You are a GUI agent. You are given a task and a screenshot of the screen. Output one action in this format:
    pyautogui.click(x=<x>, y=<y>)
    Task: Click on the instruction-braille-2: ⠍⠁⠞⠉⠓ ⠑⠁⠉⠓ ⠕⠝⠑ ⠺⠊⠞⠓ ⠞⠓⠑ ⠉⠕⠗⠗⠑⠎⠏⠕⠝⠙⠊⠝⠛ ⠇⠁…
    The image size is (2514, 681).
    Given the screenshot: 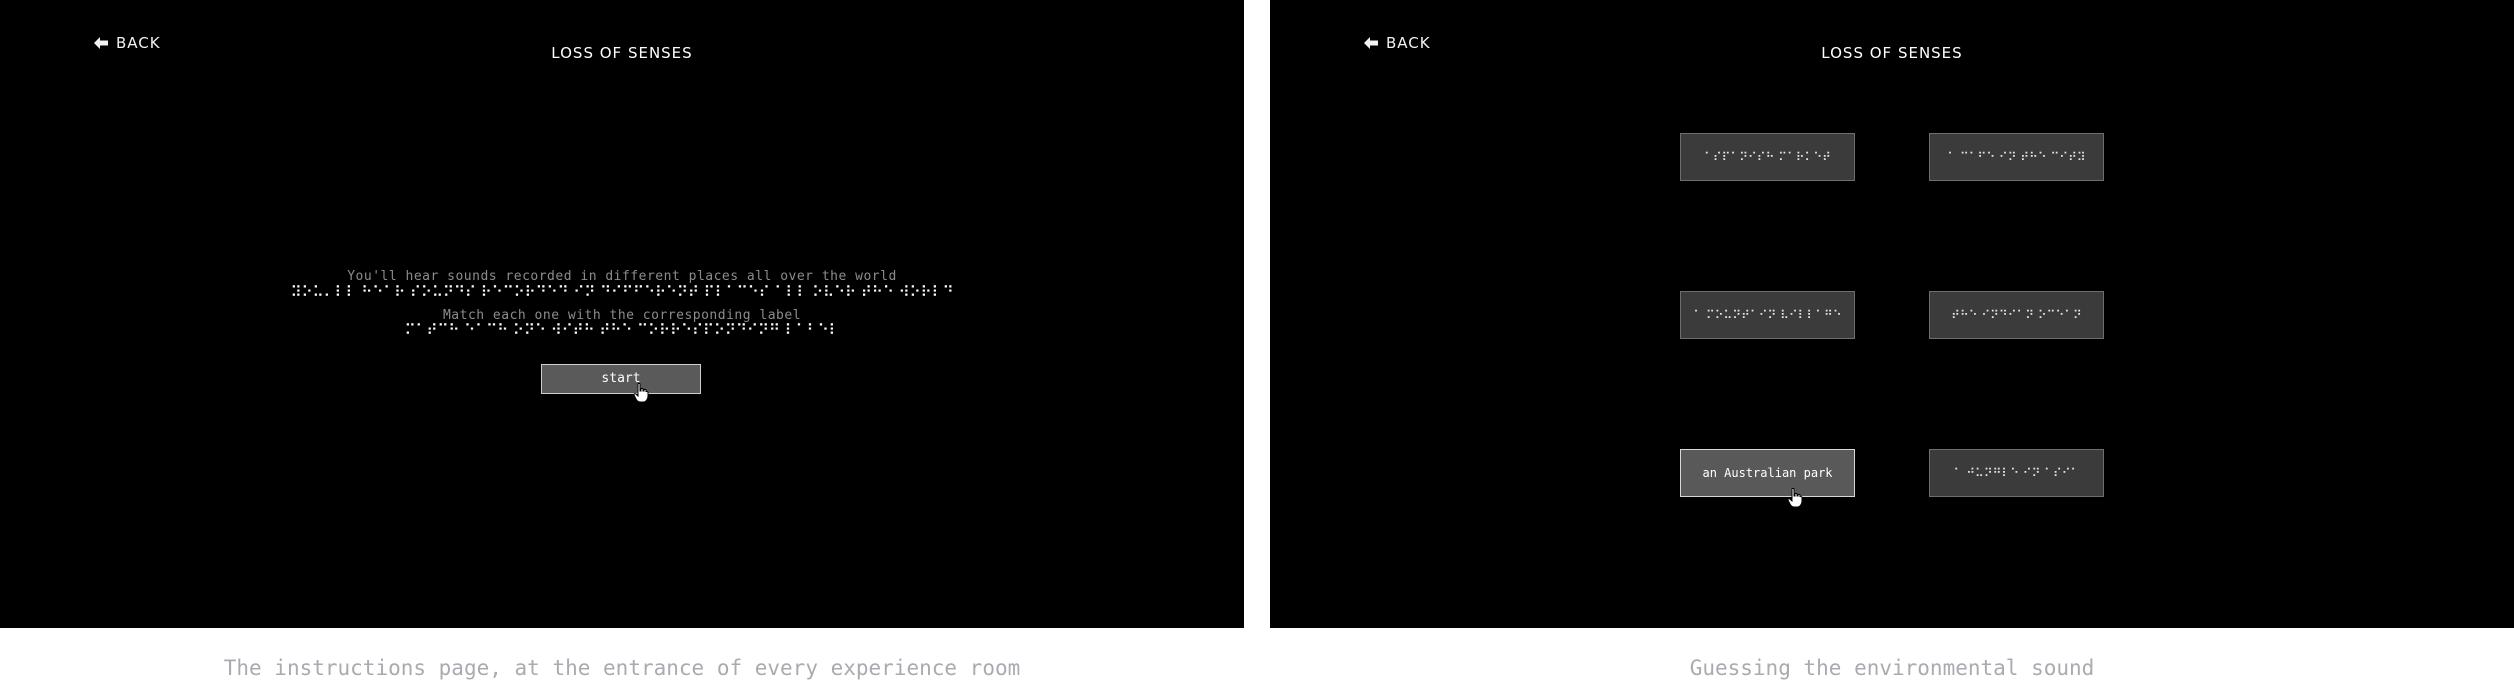 What is the action you would take?
    pyautogui.click(x=622, y=330)
    